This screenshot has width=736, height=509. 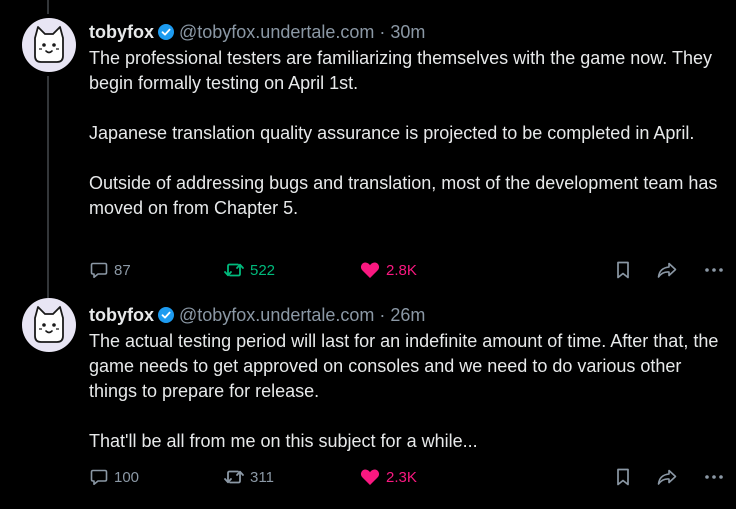 I want to click on post-time: 26m, so click(x=407, y=315).